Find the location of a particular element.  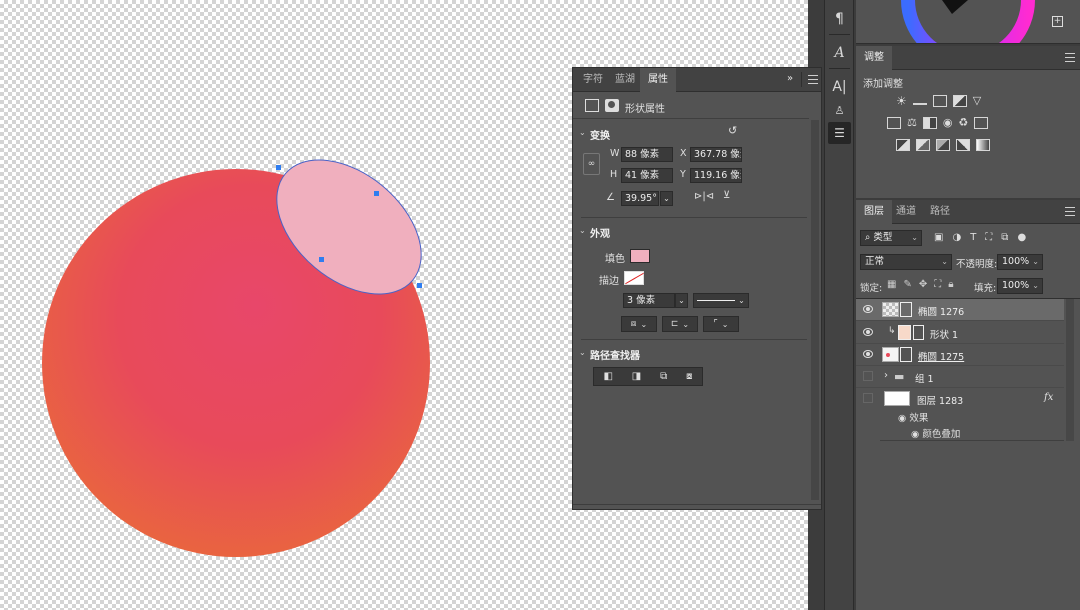

filter-toggle-icon: ● is located at coordinates (1021, 237).